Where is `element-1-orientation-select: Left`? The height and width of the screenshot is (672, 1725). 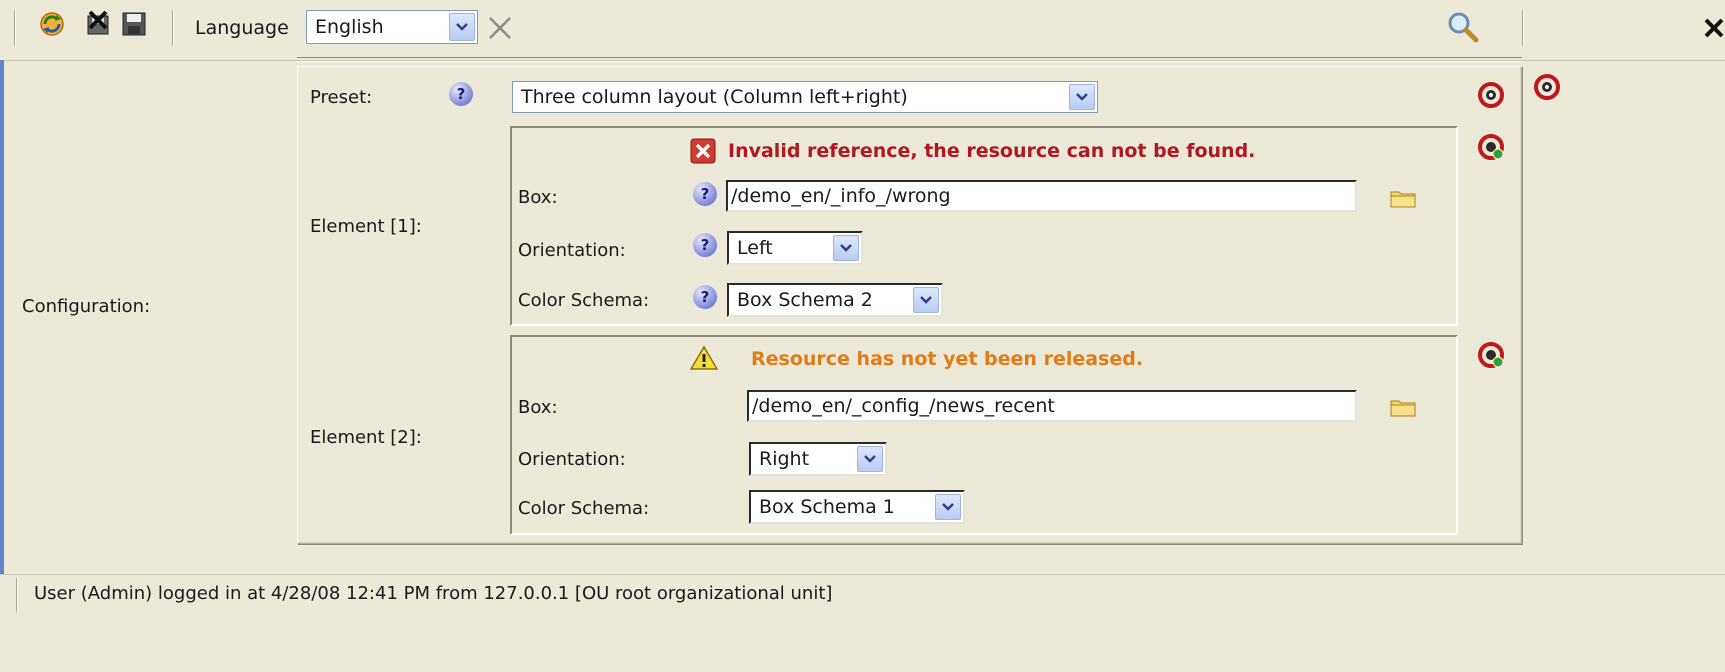
element-1-orientation-select: Left is located at coordinates (795, 248).